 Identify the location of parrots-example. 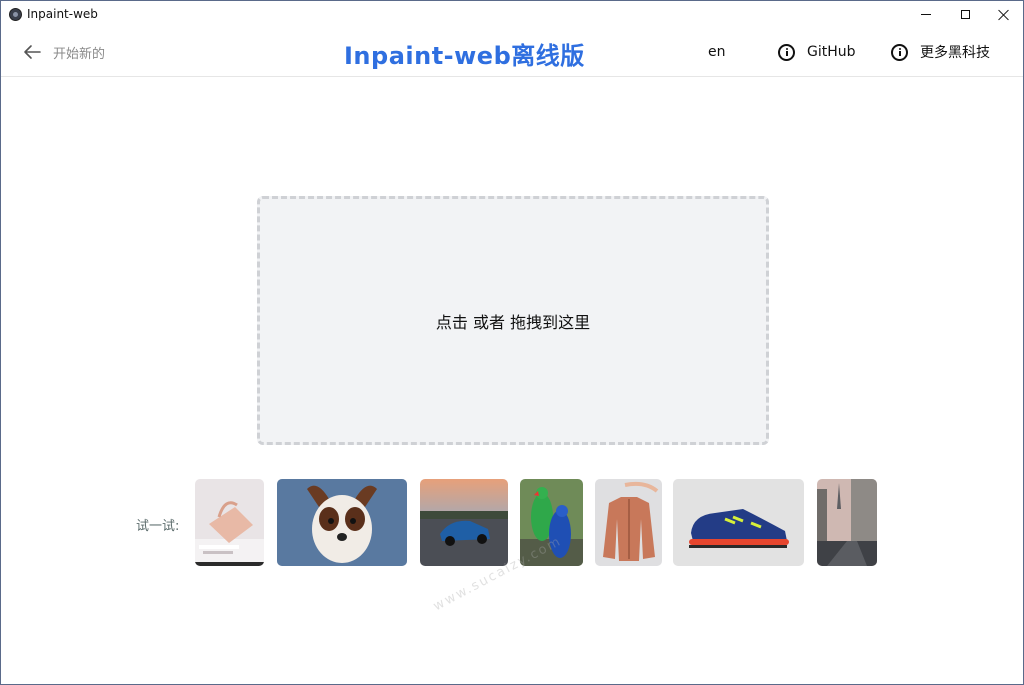
(551, 522).